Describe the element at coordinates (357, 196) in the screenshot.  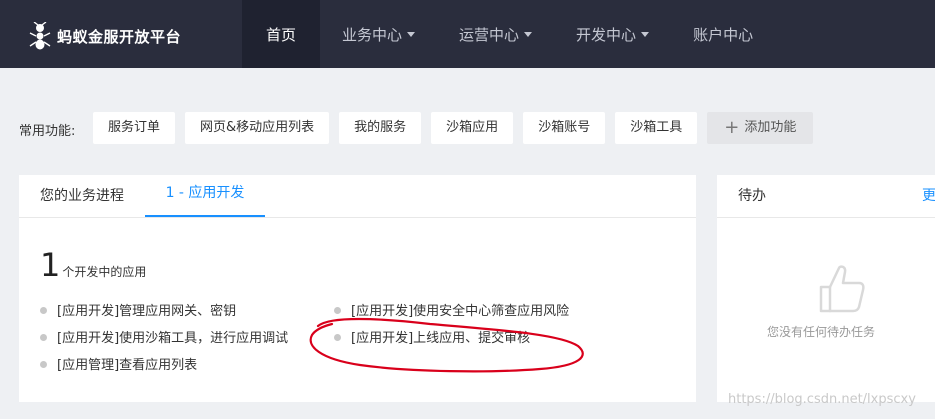
I see `progress-tabs: 您的业务进程 1 - 应用开发` at that location.